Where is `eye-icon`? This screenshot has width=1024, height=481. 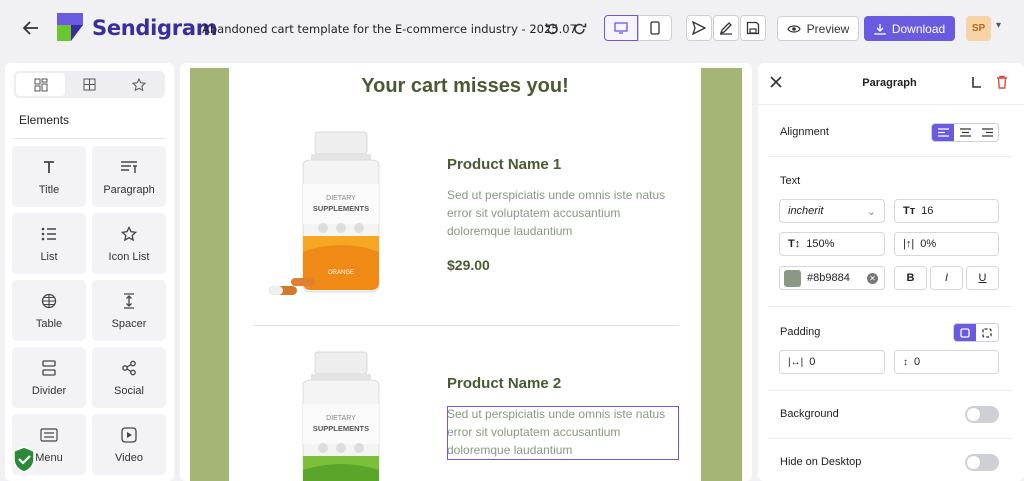
eye-icon is located at coordinates (793, 28).